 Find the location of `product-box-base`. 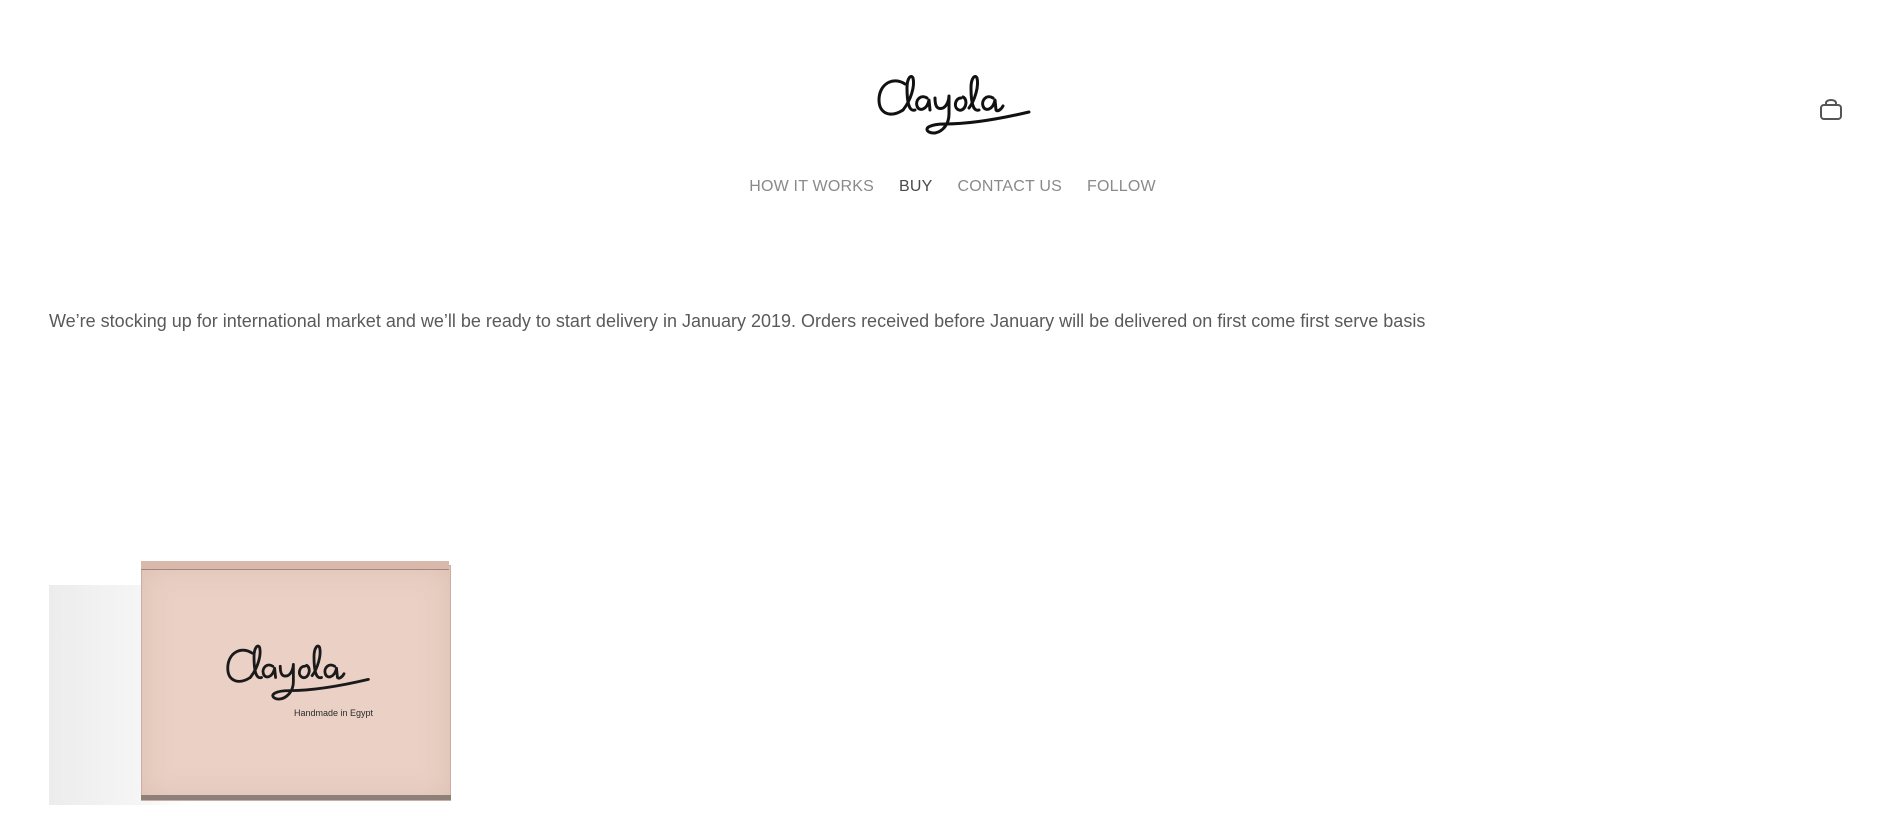

product-box-base is located at coordinates (296, 797).